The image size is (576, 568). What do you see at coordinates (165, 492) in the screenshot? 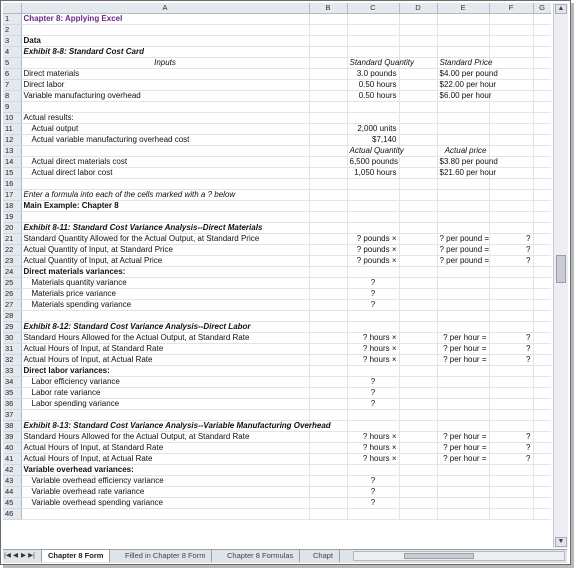
I see `cell-a: Variable overhead rate variance` at bounding box center [165, 492].